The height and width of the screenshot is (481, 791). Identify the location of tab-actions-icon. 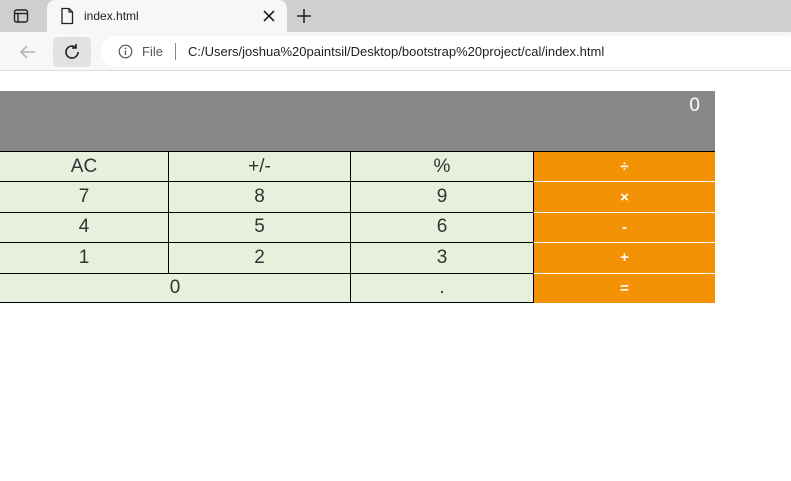
(21, 16).